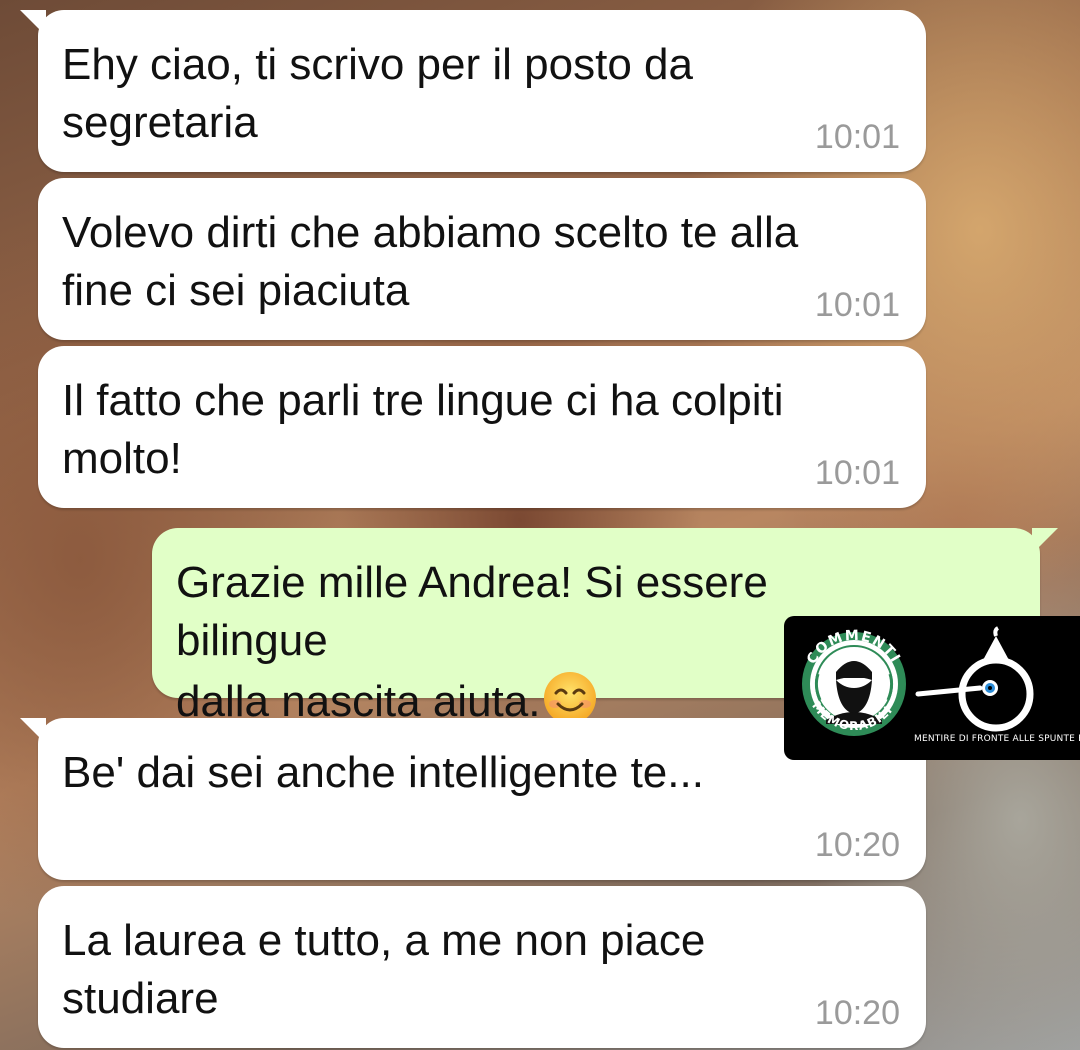 Image resolution: width=1080 pixels, height=1050 pixels. I want to click on message-text-line: segretaria, so click(160, 122).